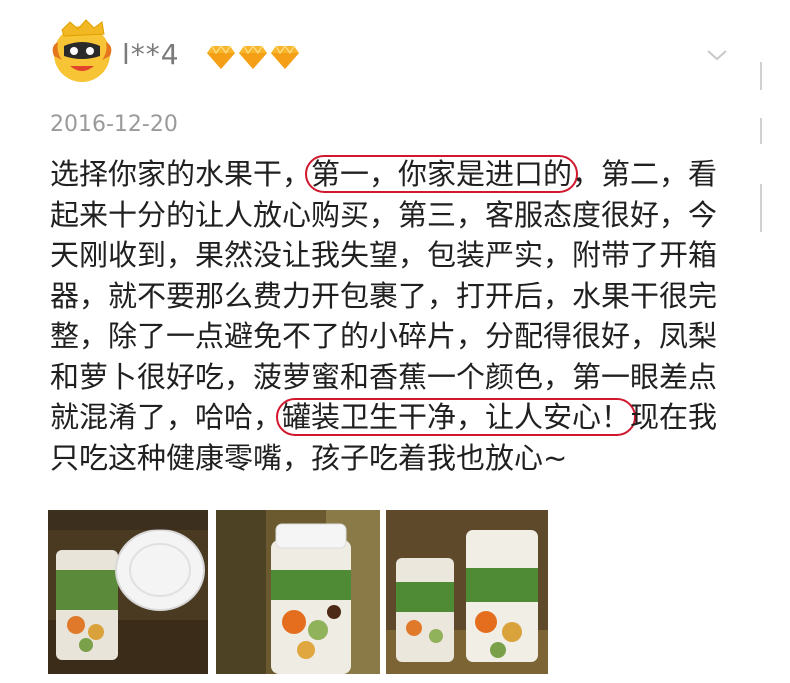  What do you see at coordinates (384, 376) in the screenshot?
I see `review-text-segment: 和萝卜很好吃，菠萝蜜和香蕉一个颜色，第一眼差点` at bounding box center [384, 376].